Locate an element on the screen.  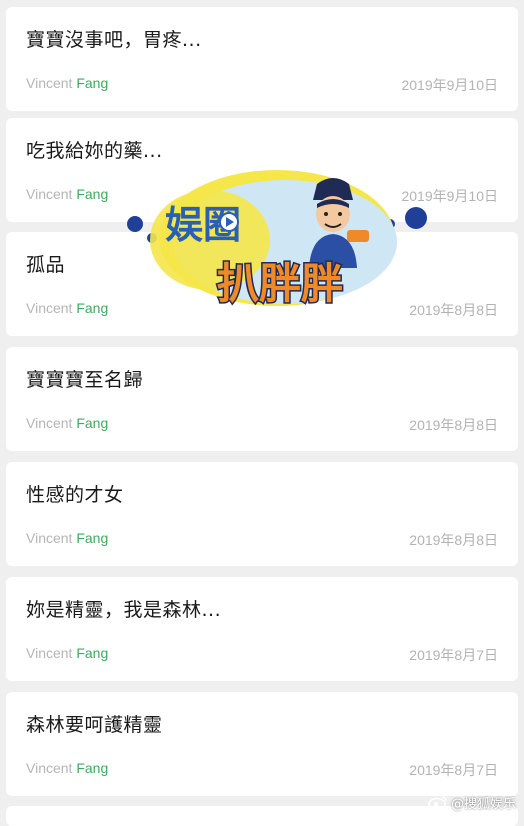
logo-watermark: 娱圈 扒胖胖 is located at coordinates (277, 240).